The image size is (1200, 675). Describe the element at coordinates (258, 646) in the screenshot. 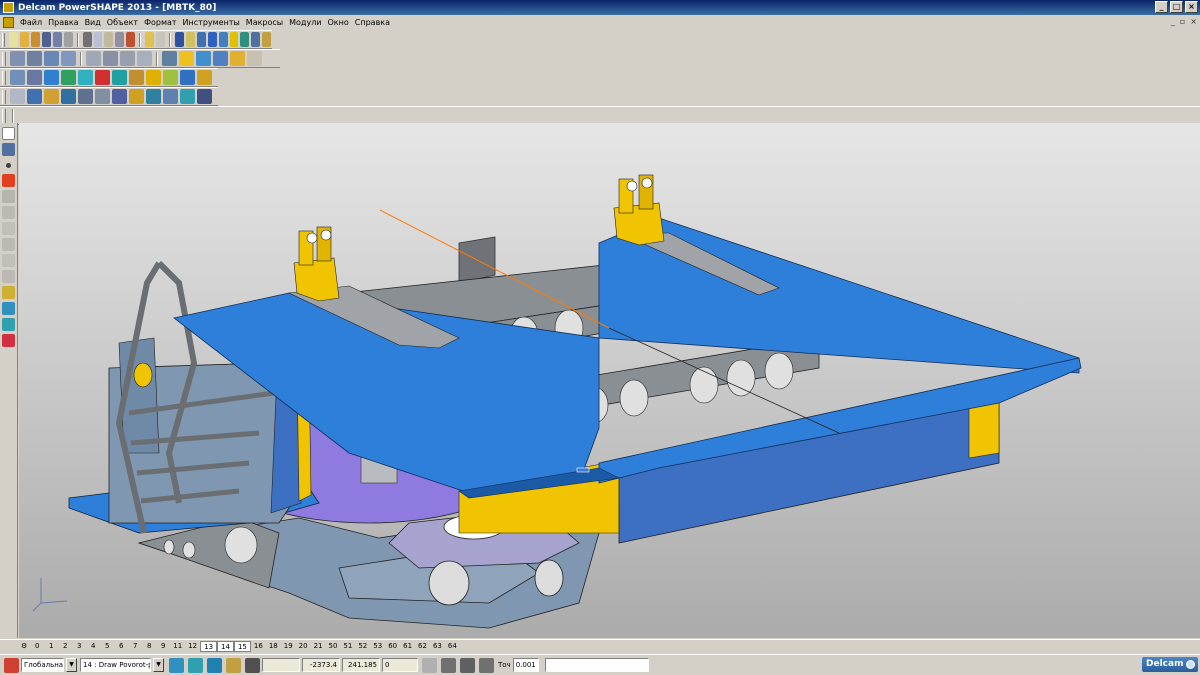

I see `level-button-16: 16` at that location.